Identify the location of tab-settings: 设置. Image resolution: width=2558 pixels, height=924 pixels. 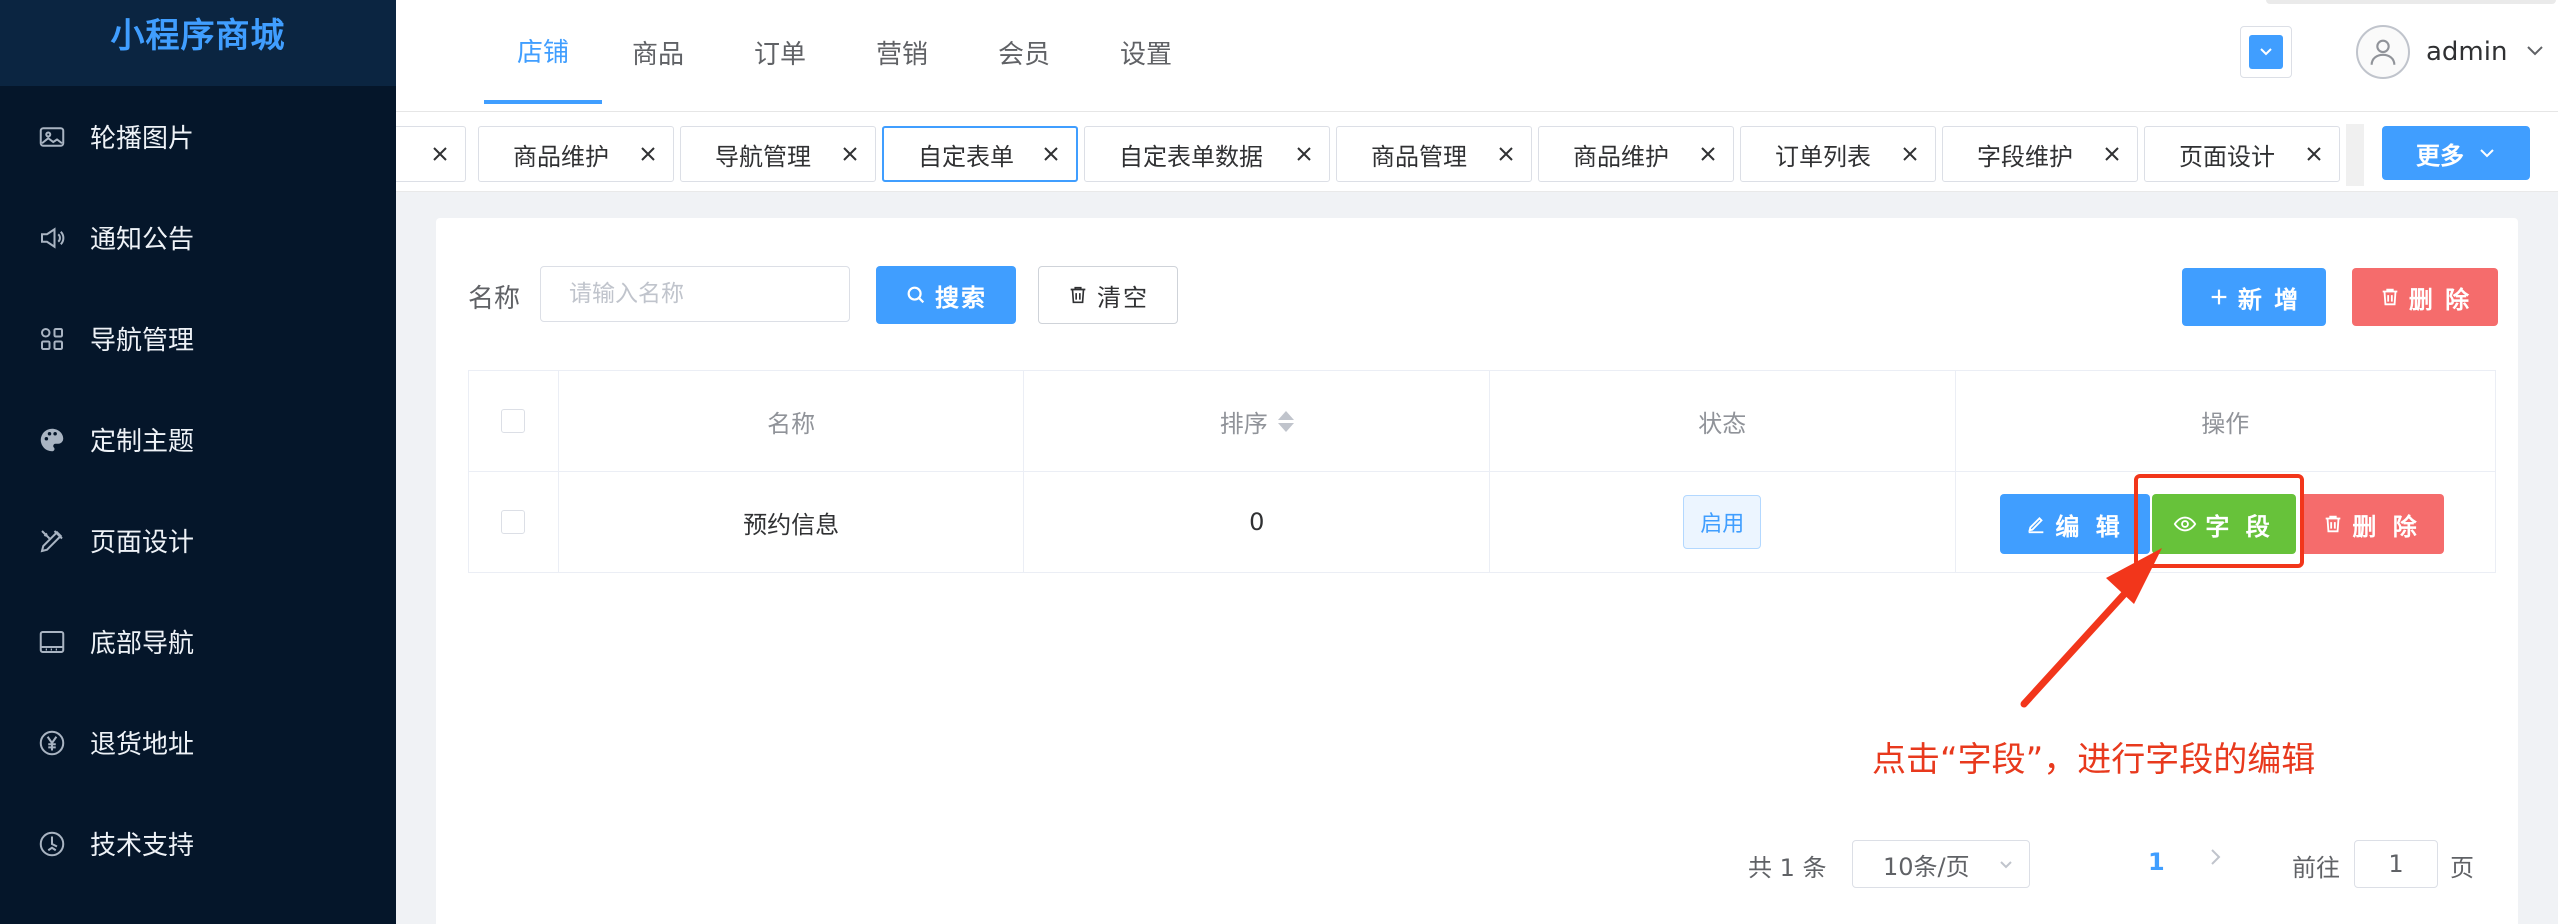
(1146, 52).